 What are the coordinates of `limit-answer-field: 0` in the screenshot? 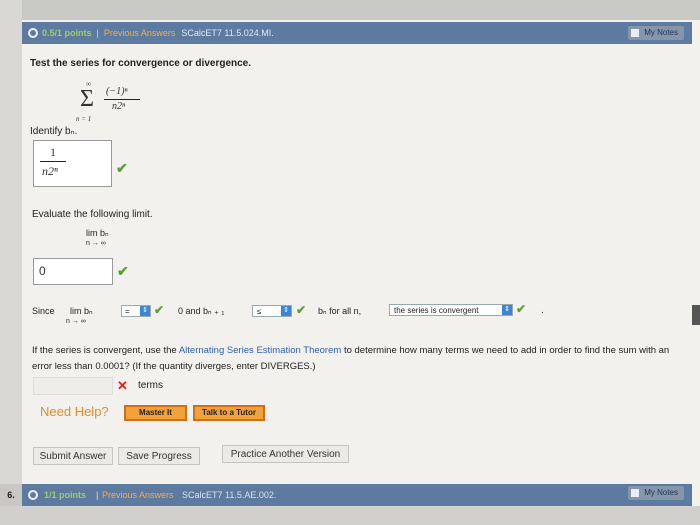 It's located at (73, 271).